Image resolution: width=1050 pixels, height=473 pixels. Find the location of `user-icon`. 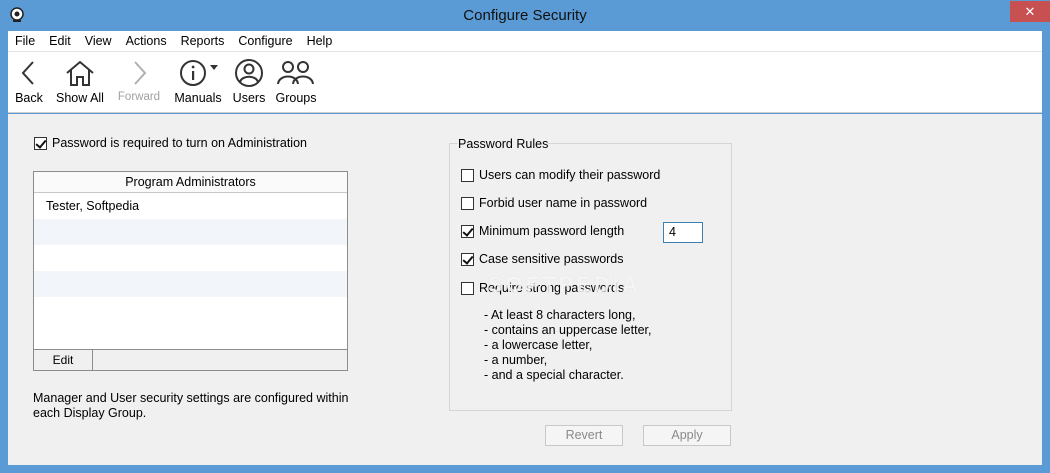

user-icon is located at coordinates (249, 73).